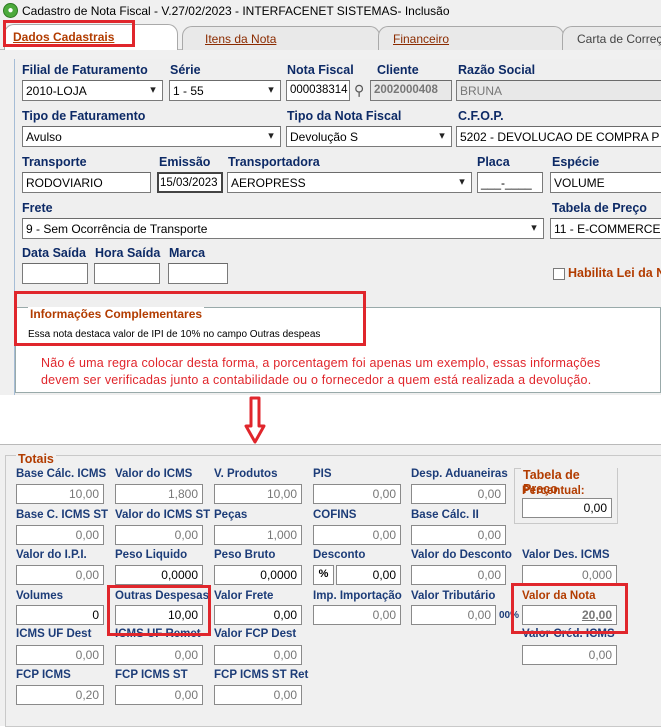 The height and width of the screenshot is (727, 661). Describe the element at coordinates (619, 39) in the screenshot. I see `tab-label: Carta de Correção` at that location.